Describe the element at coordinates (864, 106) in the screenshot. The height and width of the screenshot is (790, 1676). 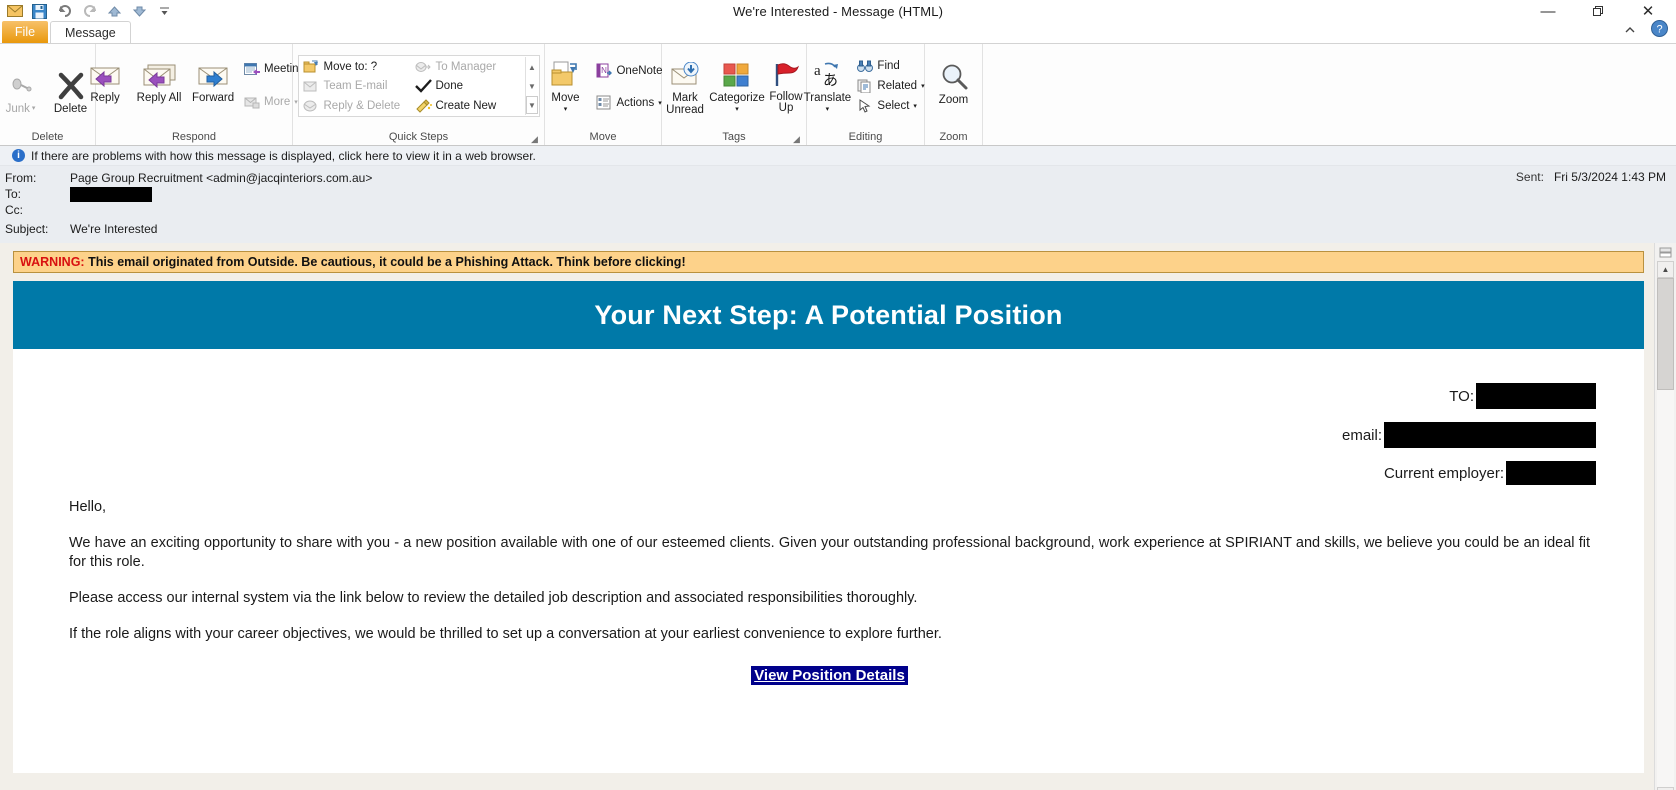
I see `select-cursor-icon` at that location.